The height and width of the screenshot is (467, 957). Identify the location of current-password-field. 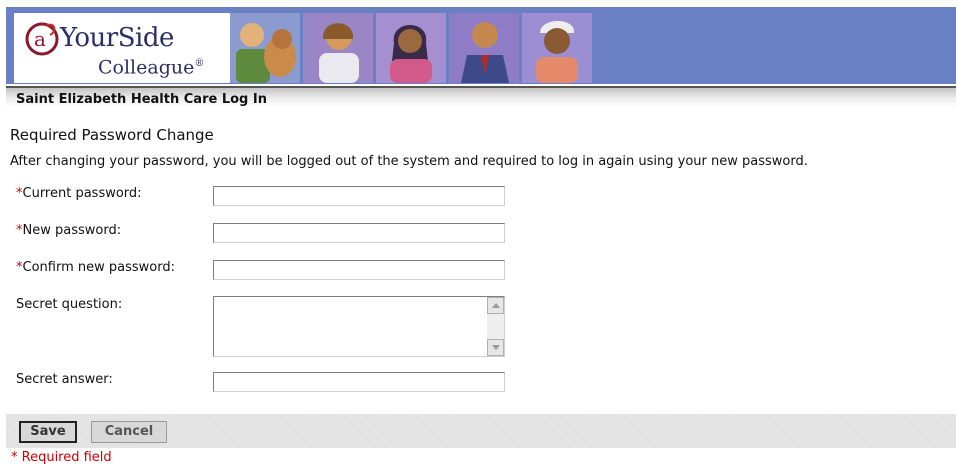
(359, 196).